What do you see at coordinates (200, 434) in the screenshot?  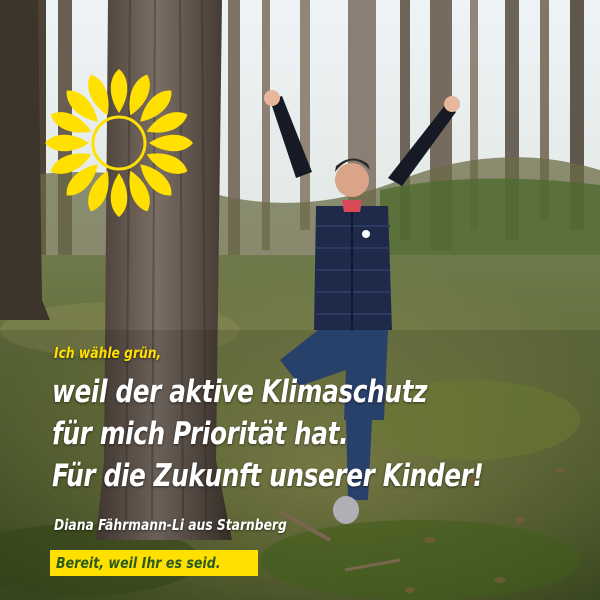 I see `headline-line-2: für mich Priorität hat.` at bounding box center [200, 434].